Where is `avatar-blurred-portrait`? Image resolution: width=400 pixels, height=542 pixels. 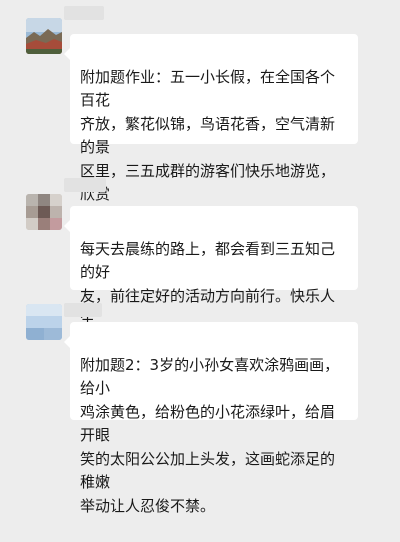
avatar-blurred-portrait is located at coordinates (44, 212).